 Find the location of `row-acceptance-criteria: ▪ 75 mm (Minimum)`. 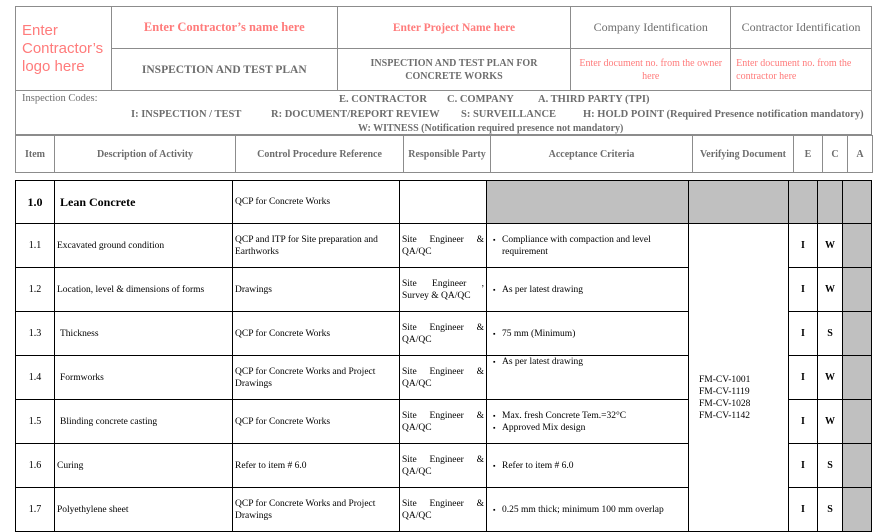

row-acceptance-criteria: ▪ 75 mm (Minimum) is located at coordinates (587, 333).